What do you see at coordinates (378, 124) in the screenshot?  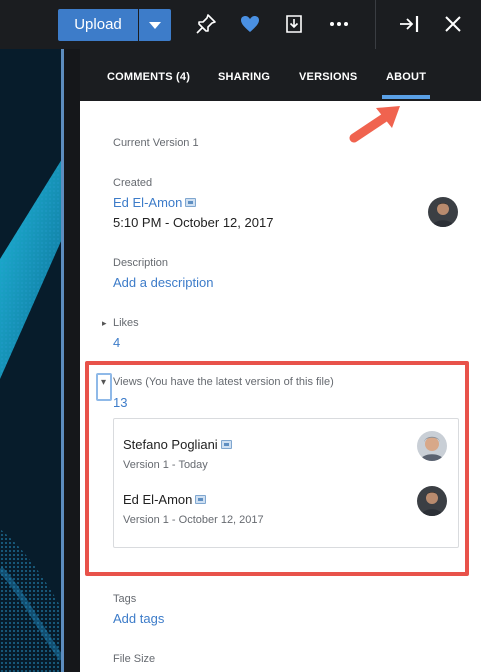 I see `annotation-arrow-icon` at bounding box center [378, 124].